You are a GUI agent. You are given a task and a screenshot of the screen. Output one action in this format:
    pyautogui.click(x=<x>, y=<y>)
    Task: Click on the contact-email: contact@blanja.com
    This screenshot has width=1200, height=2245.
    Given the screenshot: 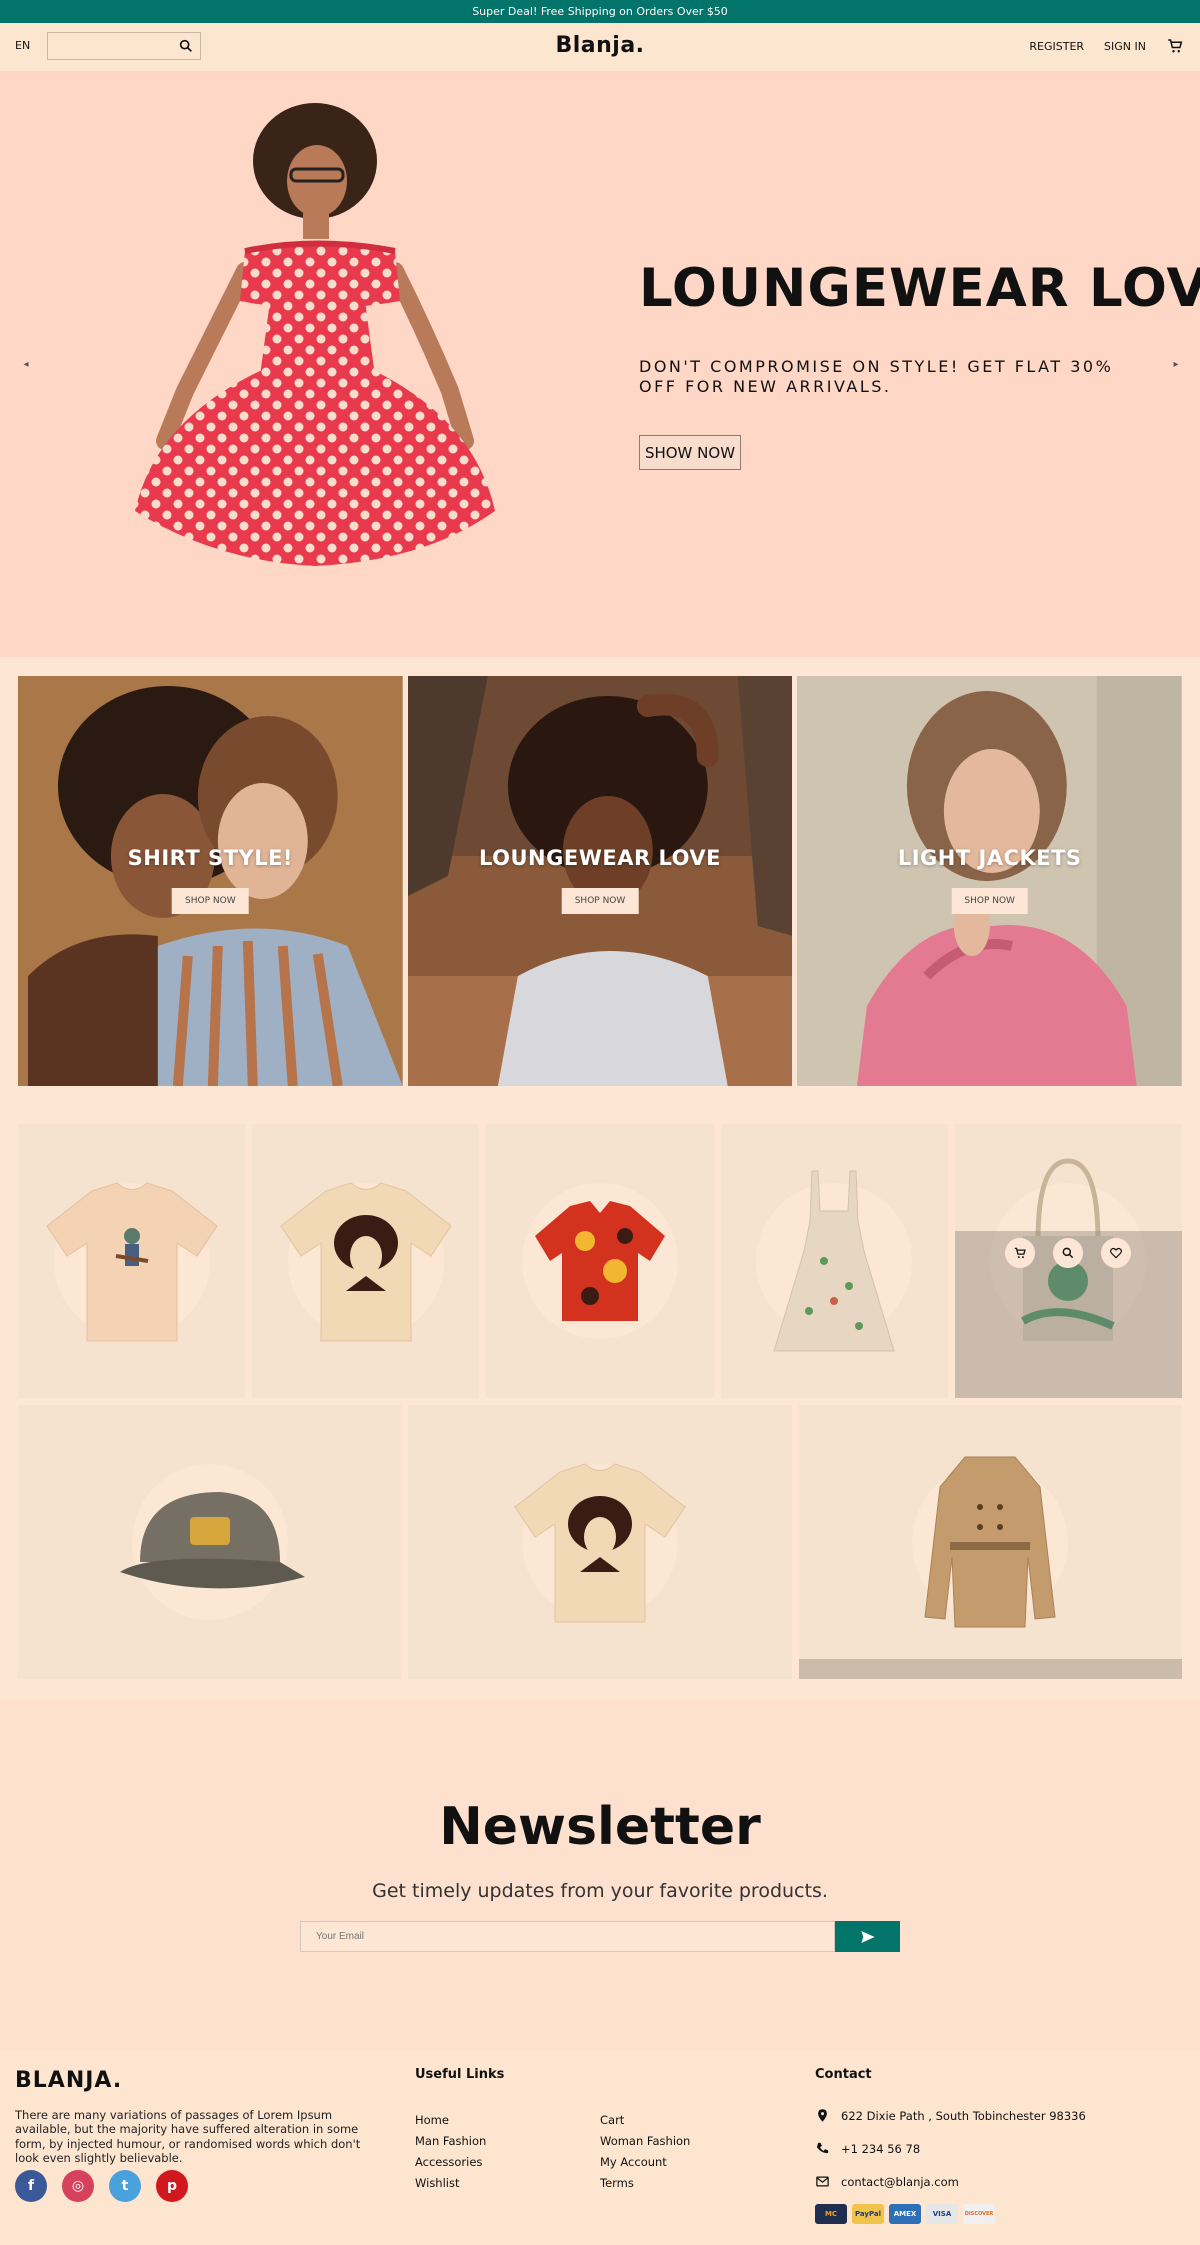 What is the action you would take?
    pyautogui.click(x=887, y=2181)
    